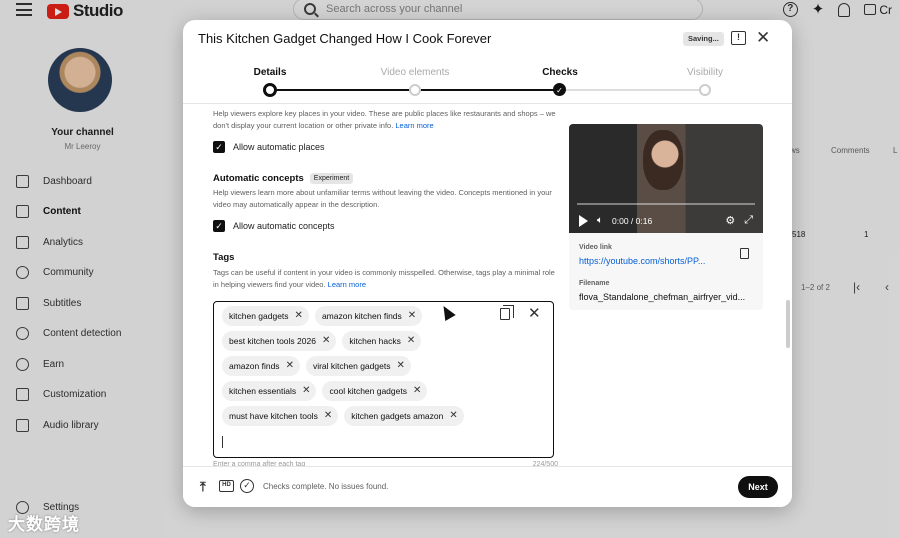 The image size is (900, 538). Describe the element at coordinates (397, 416) in the screenshot. I see `tag-label: kitchen gadgets amazon` at that location.